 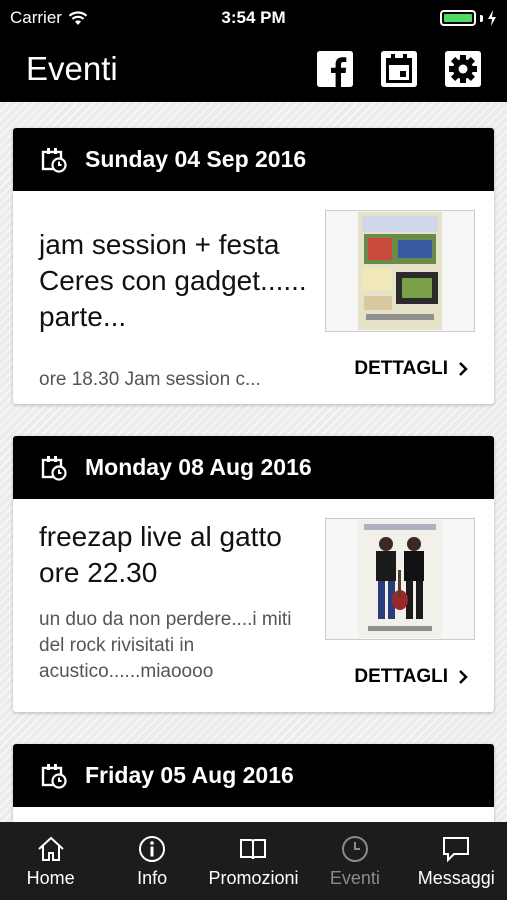 I want to click on status-bar: Carrier 3:54 PM, so click(x=253, y=18).